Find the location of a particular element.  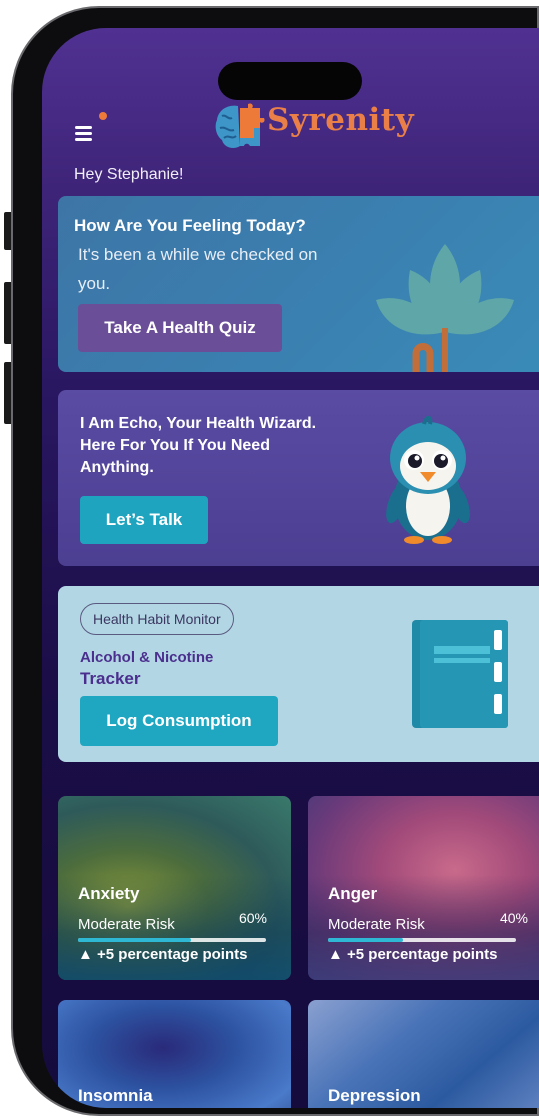

take-health-quiz-button: Take A Health Quiz is located at coordinates (180, 328).